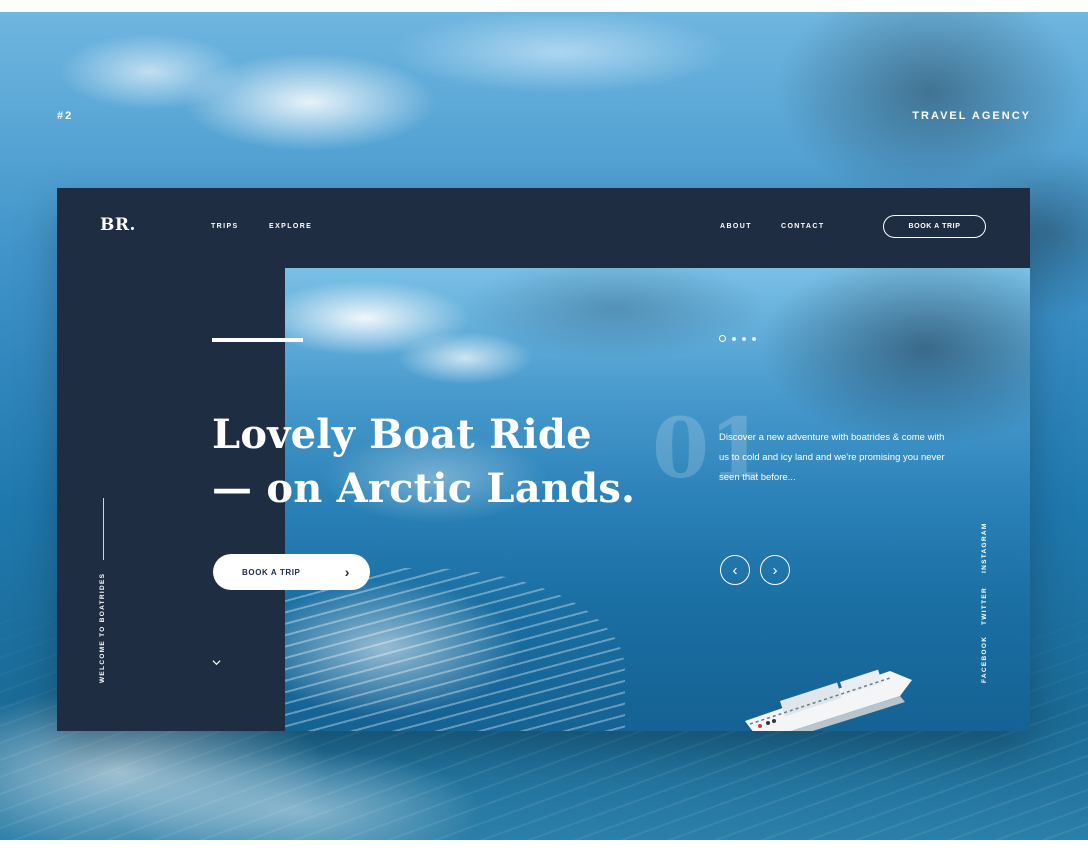 The width and height of the screenshot is (1088, 852). I want to click on nav-link-contact: CONTACT, so click(803, 226).